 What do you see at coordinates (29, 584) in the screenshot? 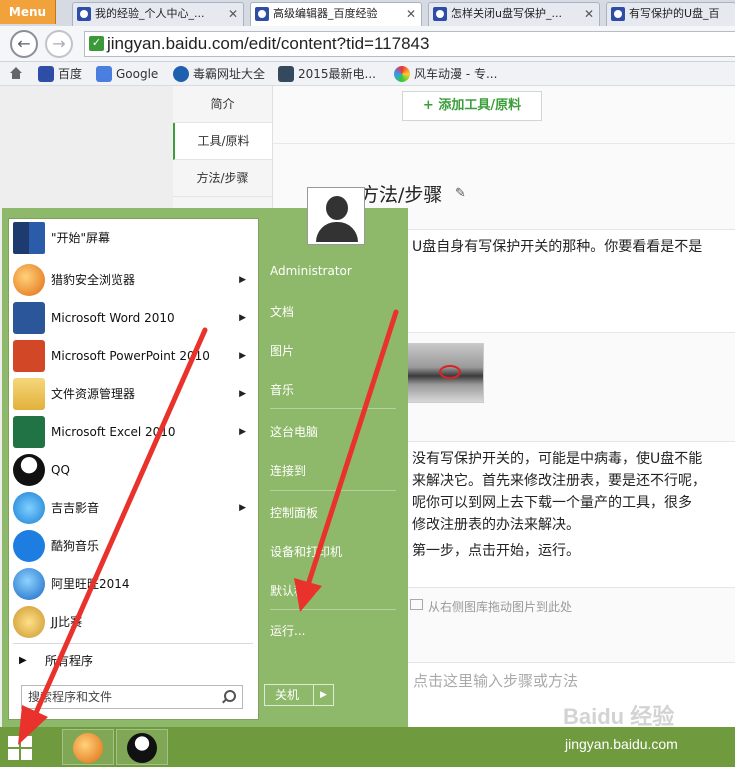
I see `aliwangwang-icon` at bounding box center [29, 584].